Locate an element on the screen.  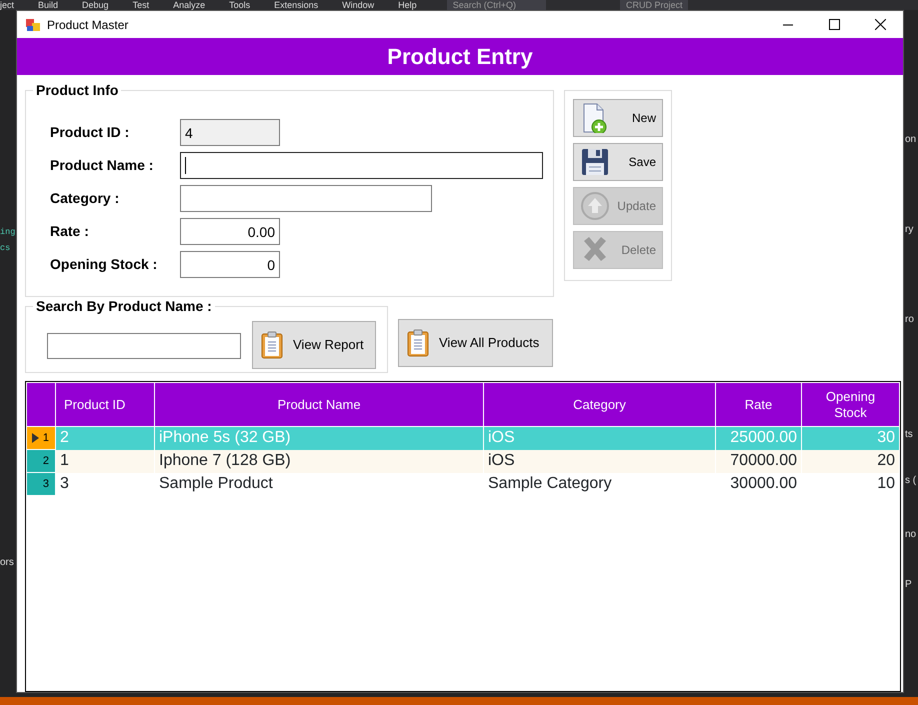
menu-item: Help is located at coordinates (407, 5).